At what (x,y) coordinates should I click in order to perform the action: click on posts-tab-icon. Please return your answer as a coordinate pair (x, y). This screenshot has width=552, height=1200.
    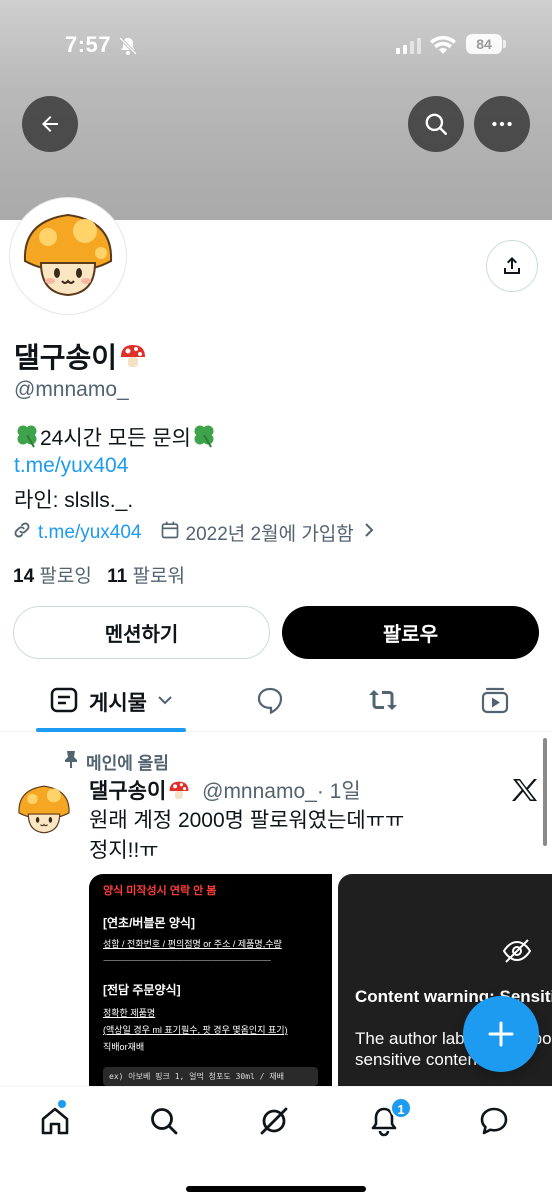
    Looking at the image, I should click on (64, 702).